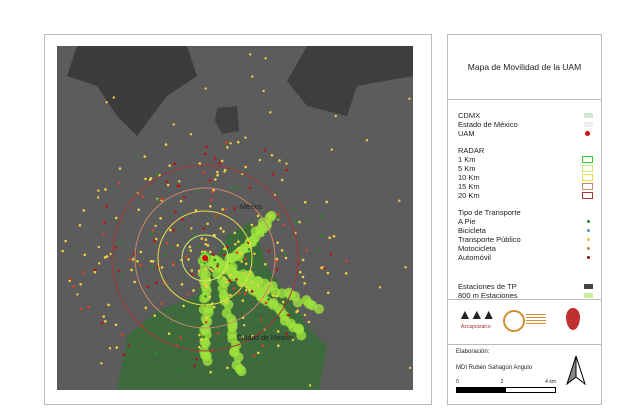 Image resolution: width=627 pixels, height=408 pixels. Describe the element at coordinates (506, 386) in the screenshot. I see `scale-bar: 024 km` at that location.